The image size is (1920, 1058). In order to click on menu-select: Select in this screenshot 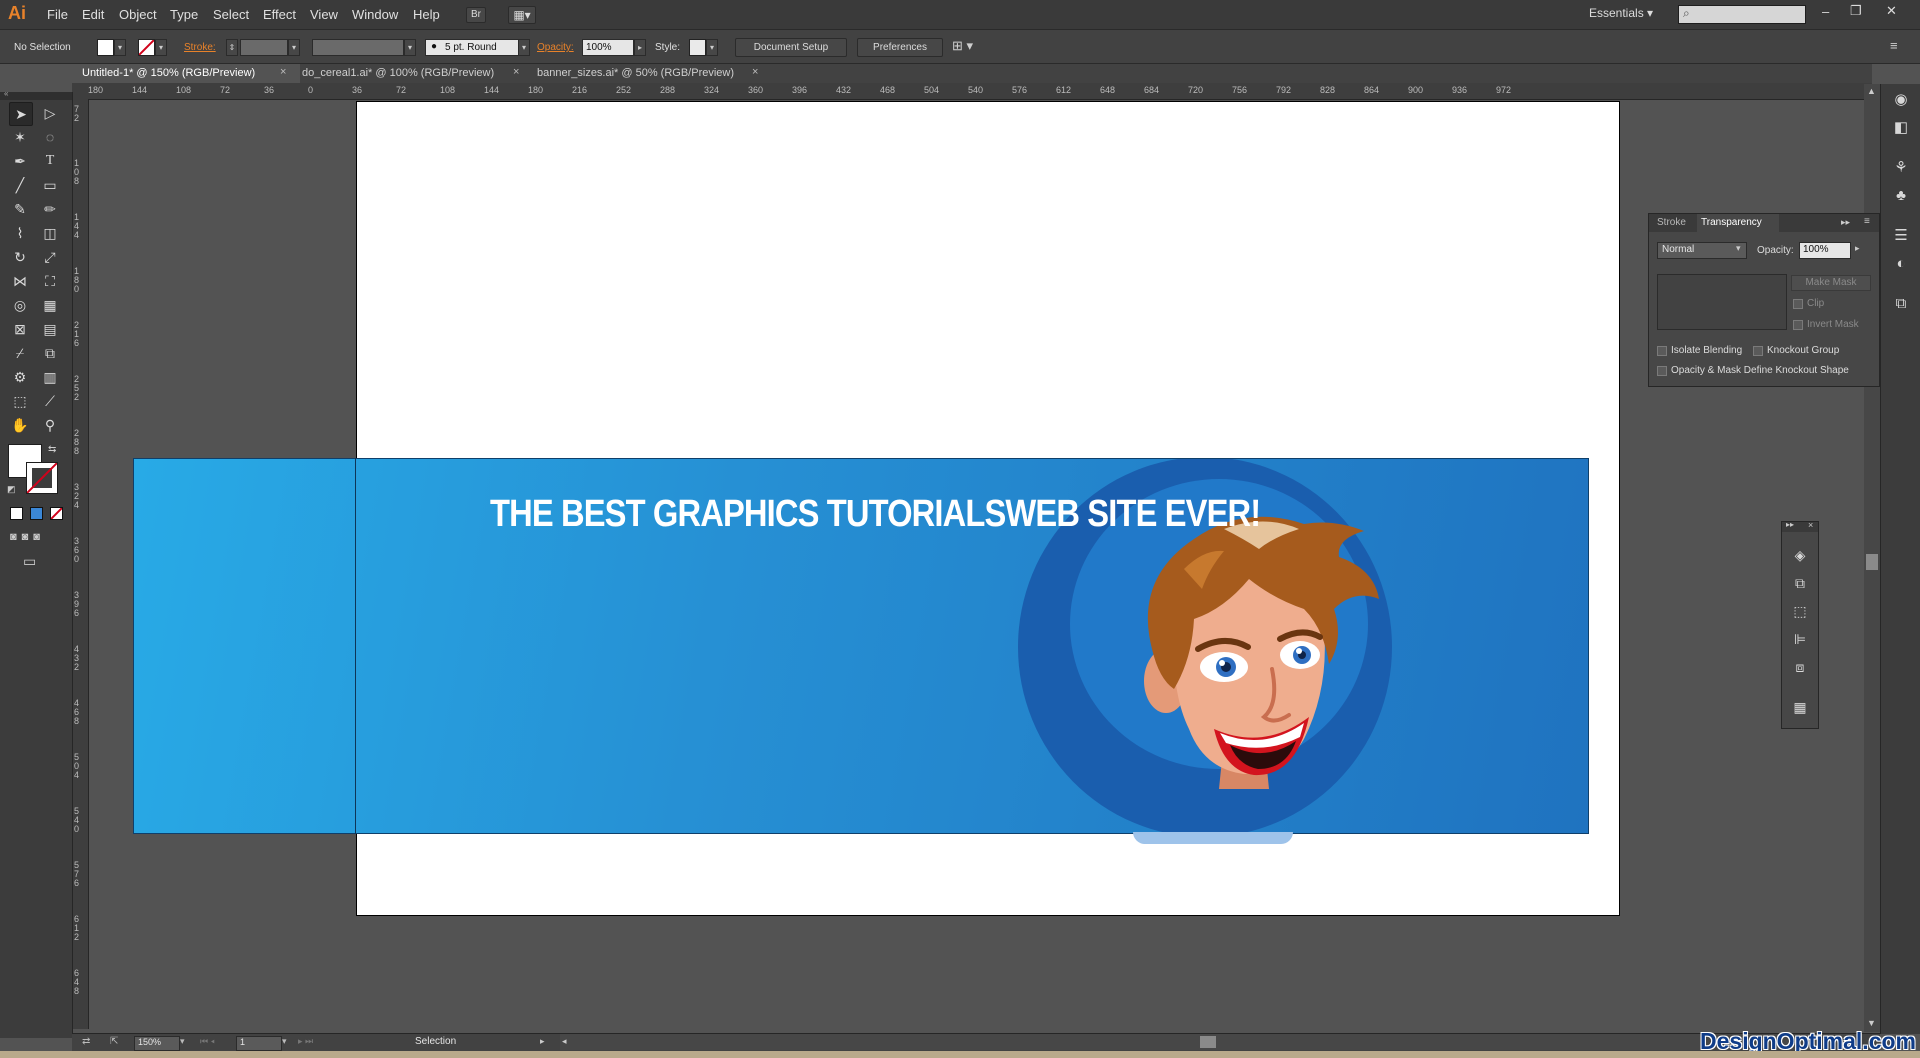, I will do `click(231, 14)`.